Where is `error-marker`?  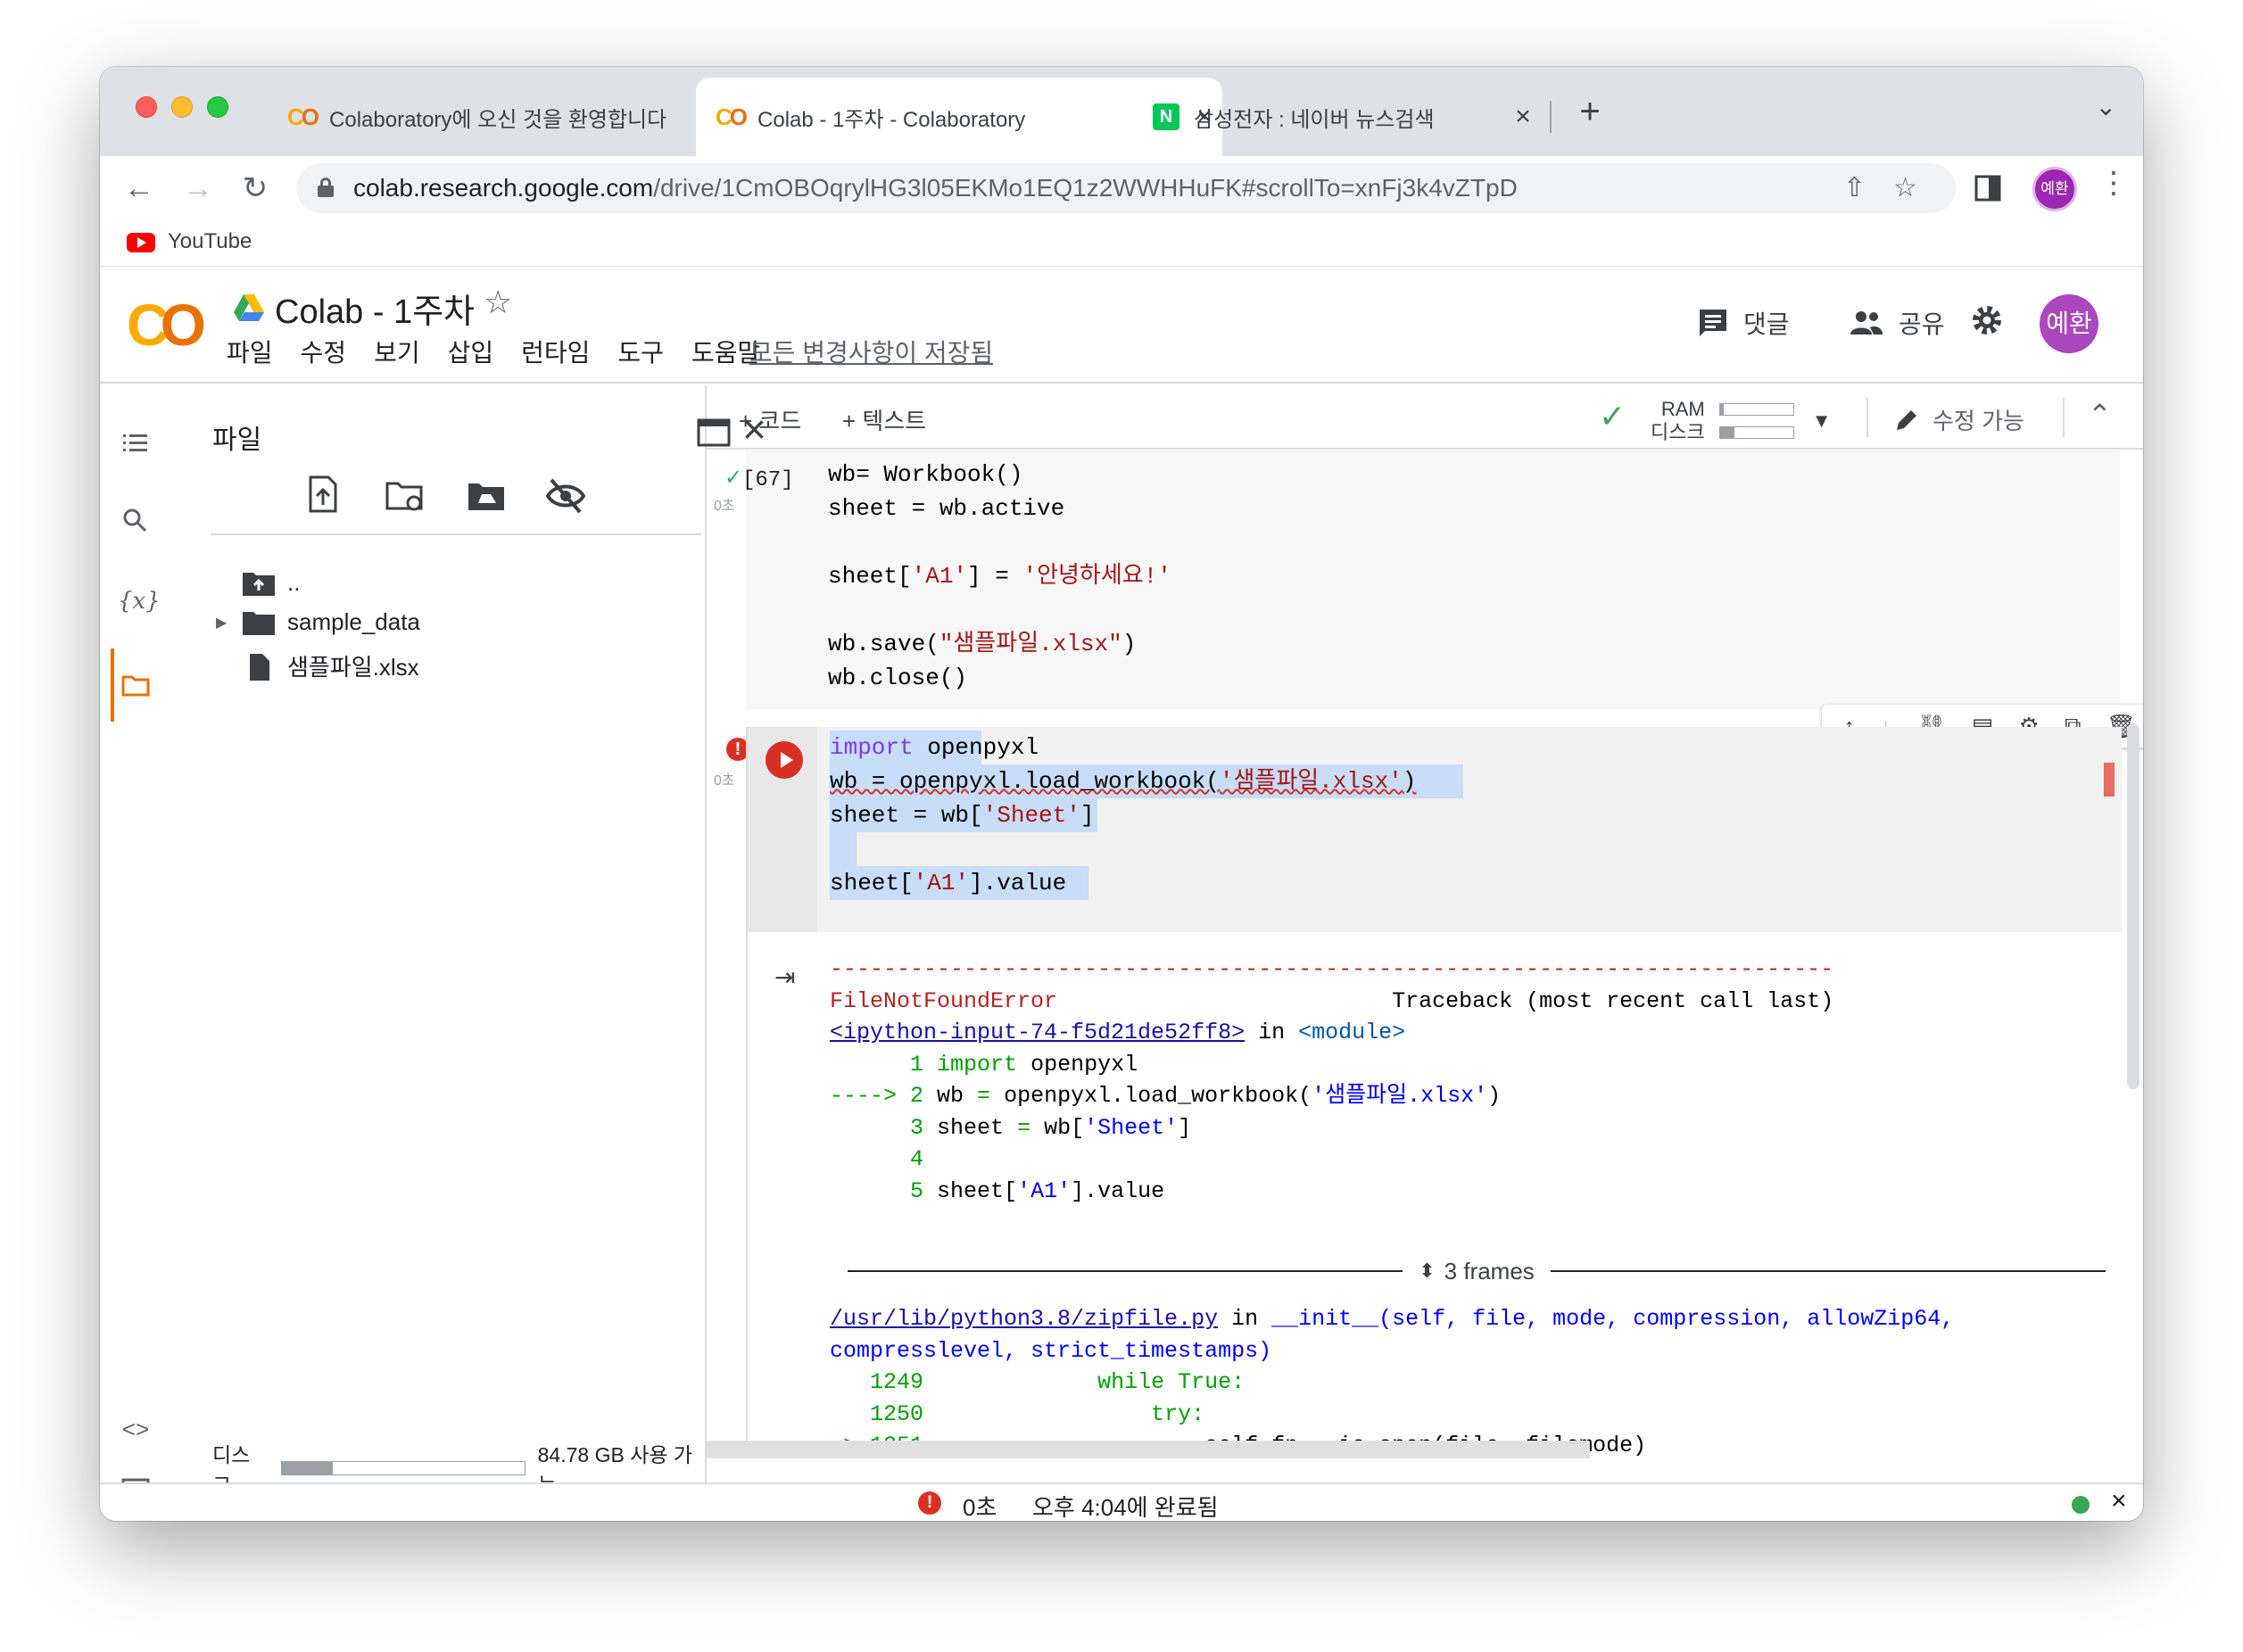 error-marker is located at coordinates (2109, 780).